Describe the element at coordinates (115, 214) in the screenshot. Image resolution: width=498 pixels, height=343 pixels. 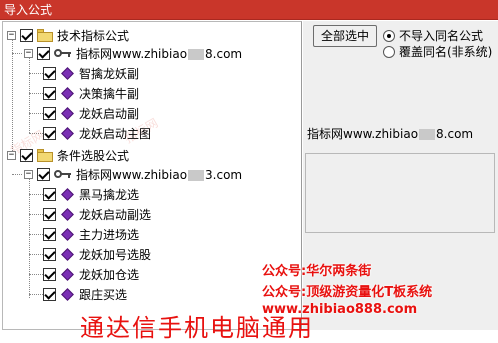
I see `item-label: 龙妖启动副选` at that location.